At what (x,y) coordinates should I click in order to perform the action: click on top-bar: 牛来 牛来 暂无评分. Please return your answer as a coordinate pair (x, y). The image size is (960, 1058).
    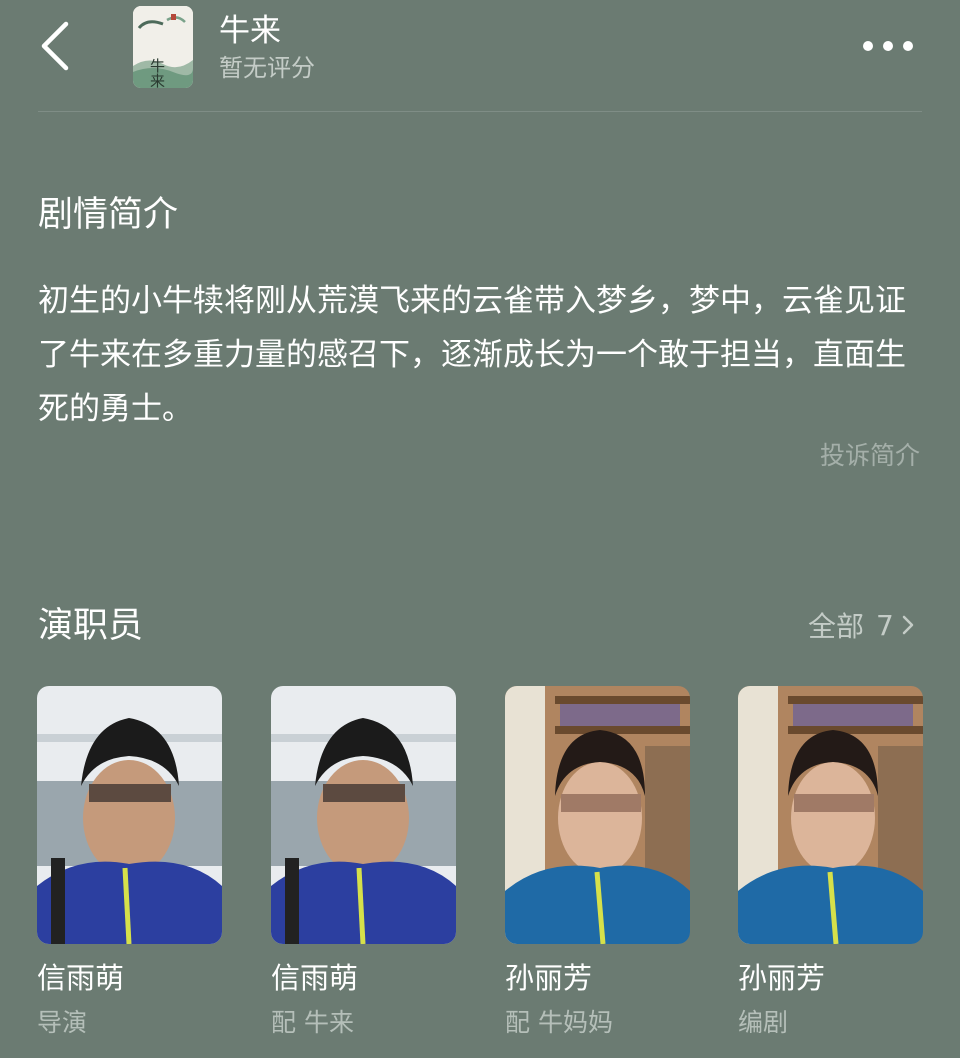
    Looking at the image, I should click on (480, 50).